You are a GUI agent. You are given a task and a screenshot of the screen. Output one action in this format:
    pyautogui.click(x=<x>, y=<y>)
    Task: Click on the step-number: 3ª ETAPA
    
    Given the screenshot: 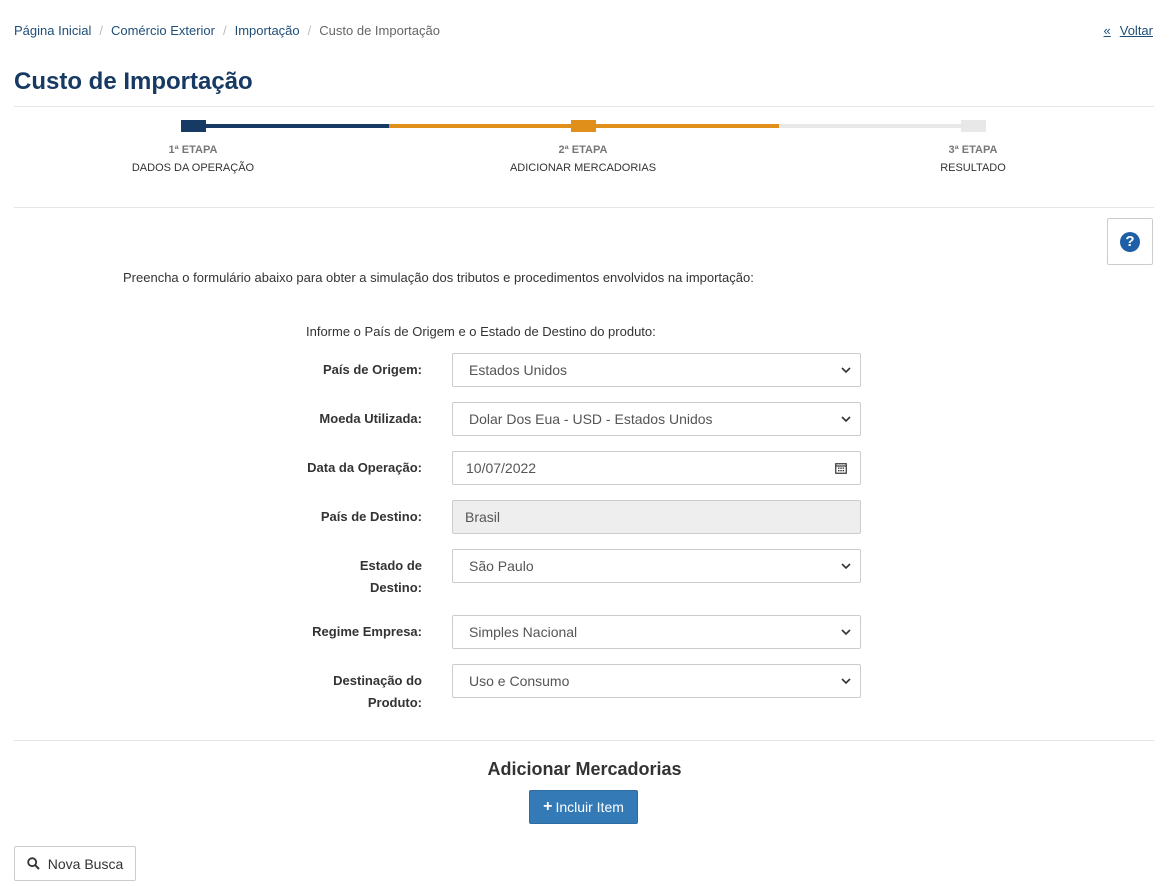 What is the action you would take?
    pyautogui.click(x=973, y=150)
    